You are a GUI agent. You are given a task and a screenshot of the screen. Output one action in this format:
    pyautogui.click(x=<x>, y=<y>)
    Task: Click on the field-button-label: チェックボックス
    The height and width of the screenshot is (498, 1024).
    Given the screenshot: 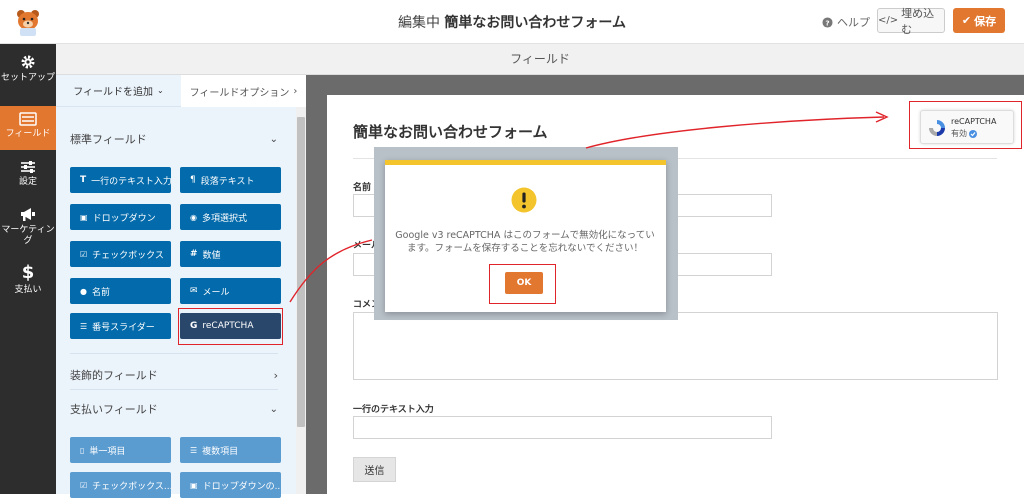 What is the action you would take?
    pyautogui.click(x=128, y=255)
    